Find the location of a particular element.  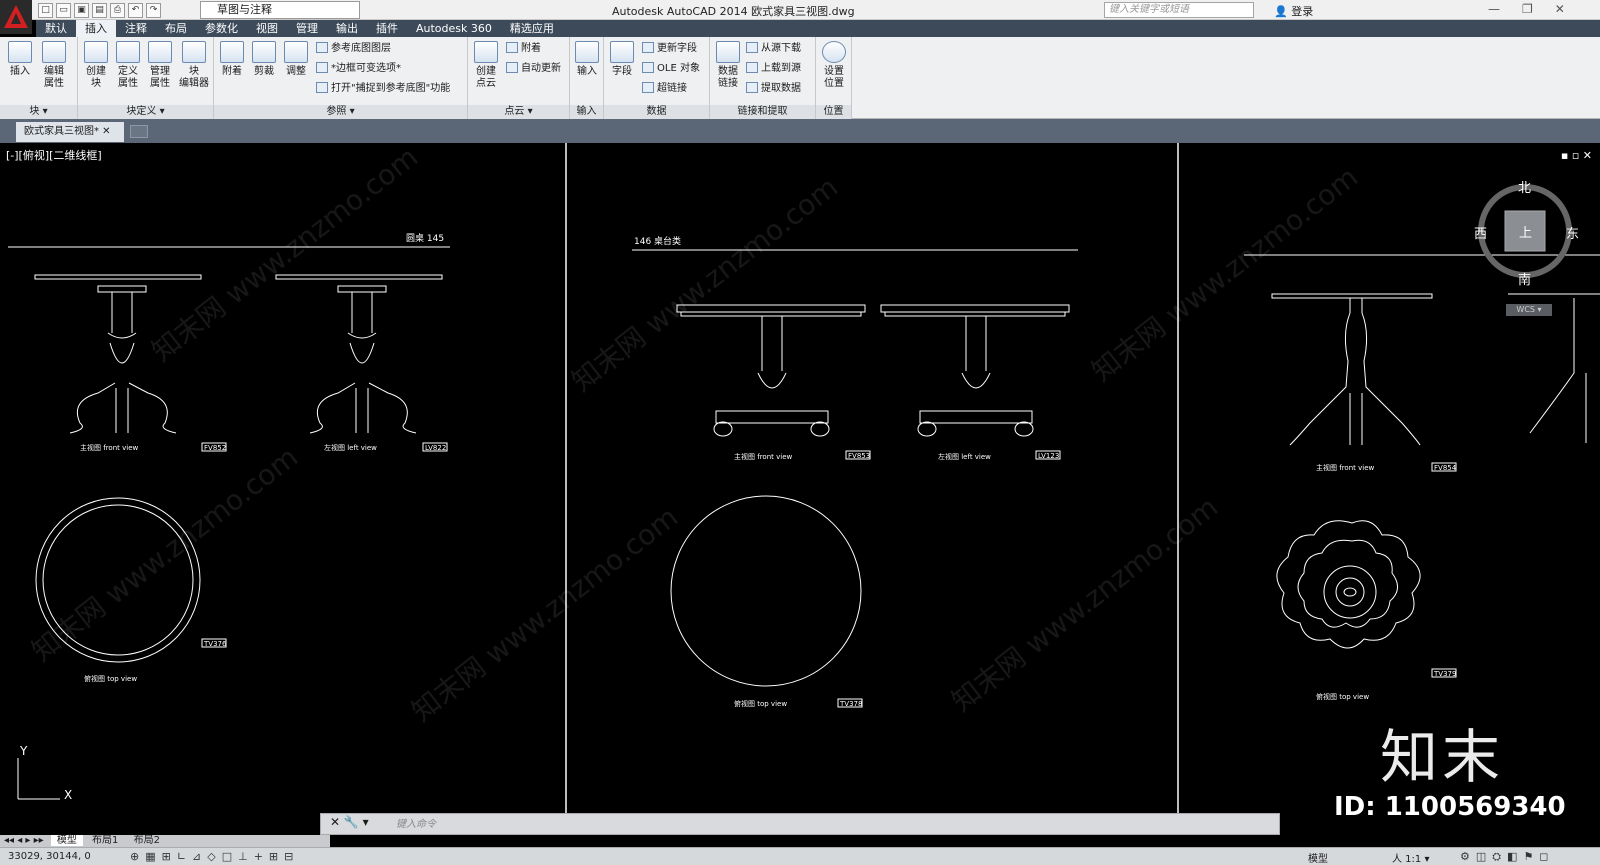

panel-footer: 块定义 ▾ is located at coordinates (145, 112).